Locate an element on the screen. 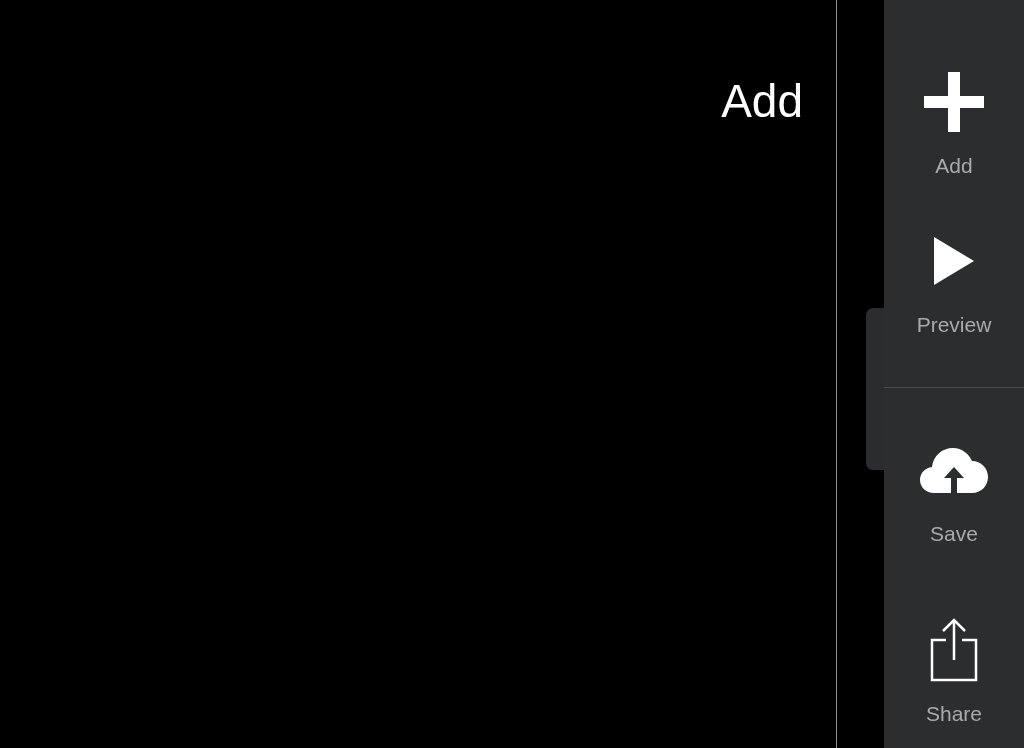 The height and width of the screenshot is (748, 1024). toolbar-button: Share is located at coordinates (954, 683).